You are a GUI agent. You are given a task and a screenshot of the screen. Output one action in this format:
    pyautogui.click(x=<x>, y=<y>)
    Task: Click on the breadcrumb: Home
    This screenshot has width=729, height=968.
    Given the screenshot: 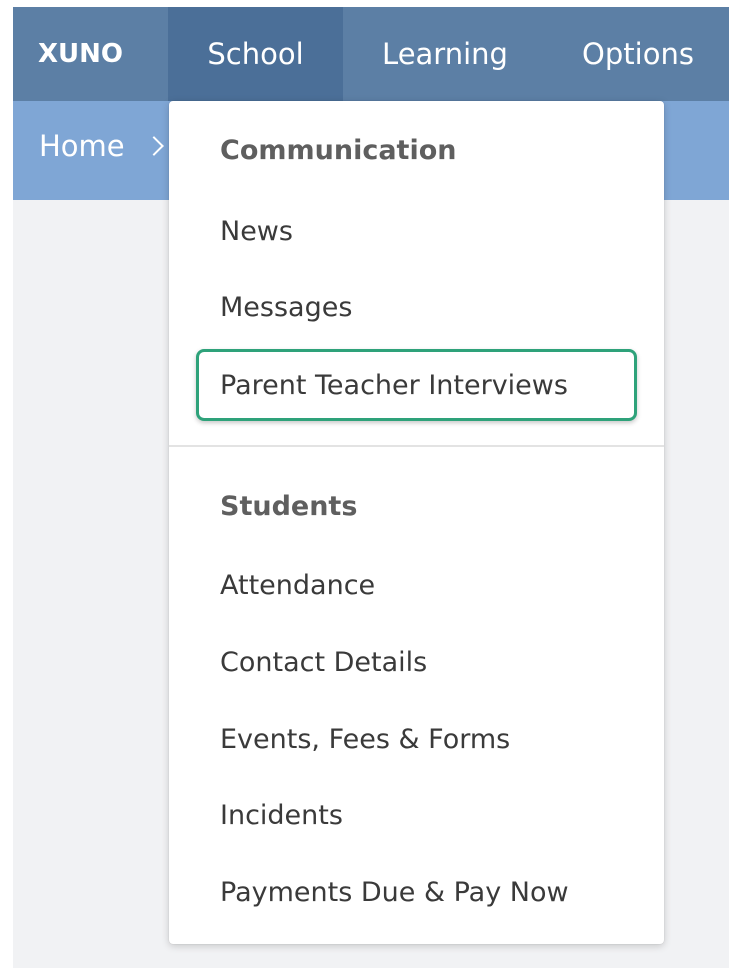 What is the action you would take?
    pyautogui.click(x=101, y=146)
    